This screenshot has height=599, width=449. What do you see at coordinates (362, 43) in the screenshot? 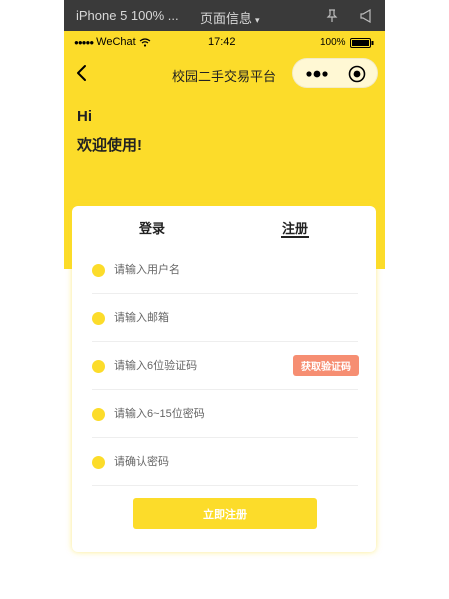
I see `battery-icon` at bounding box center [362, 43].